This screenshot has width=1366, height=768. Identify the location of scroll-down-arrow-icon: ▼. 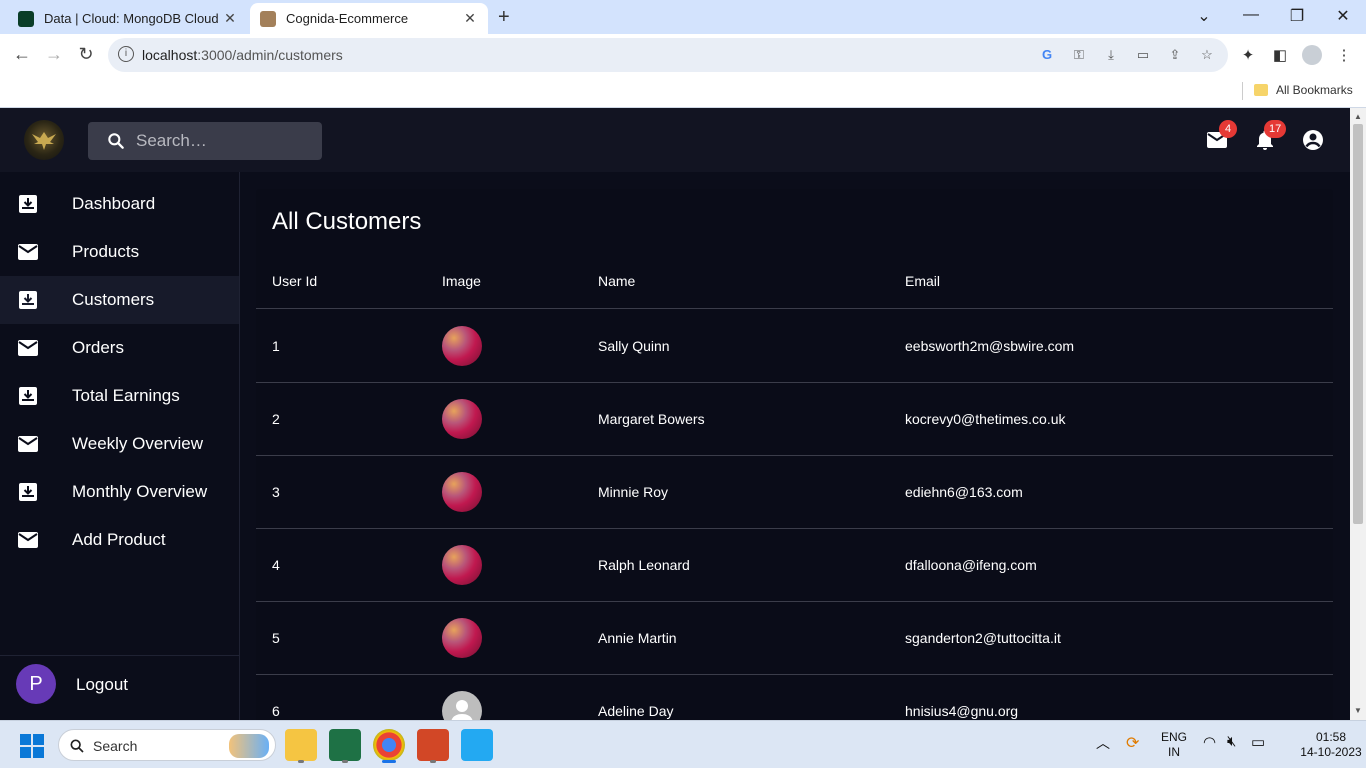
(1358, 710).